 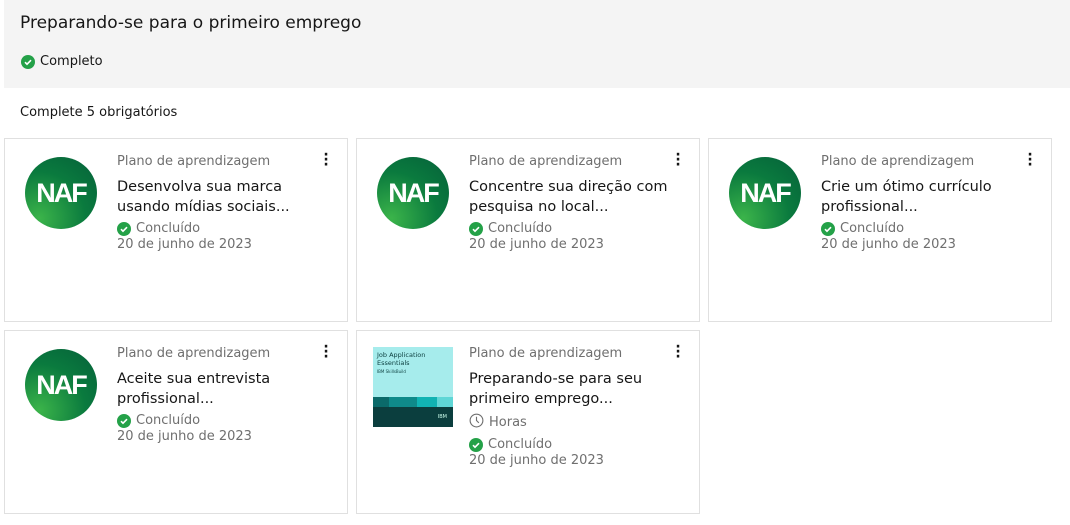 What do you see at coordinates (401, 359) in the screenshot?
I see `thumbnail-title: Job Application Essentials` at bounding box center [401, 359].